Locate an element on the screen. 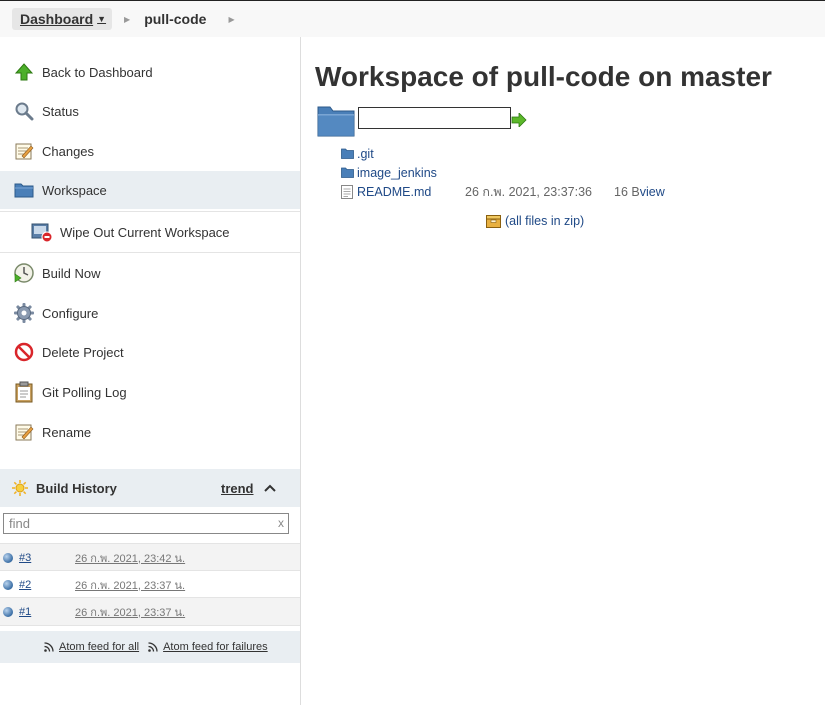  task-wipe-workspace: Wipe Out Current Workspace is located at coordinates (150, 232).